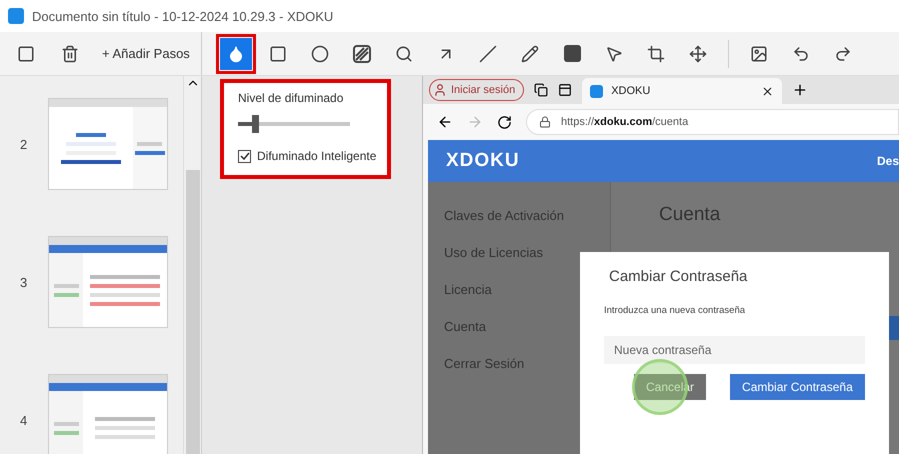 The image size is (899, 454). Describe the element at coordinates (70, 53) in the screenshot. I see `trash-icon` at that location.